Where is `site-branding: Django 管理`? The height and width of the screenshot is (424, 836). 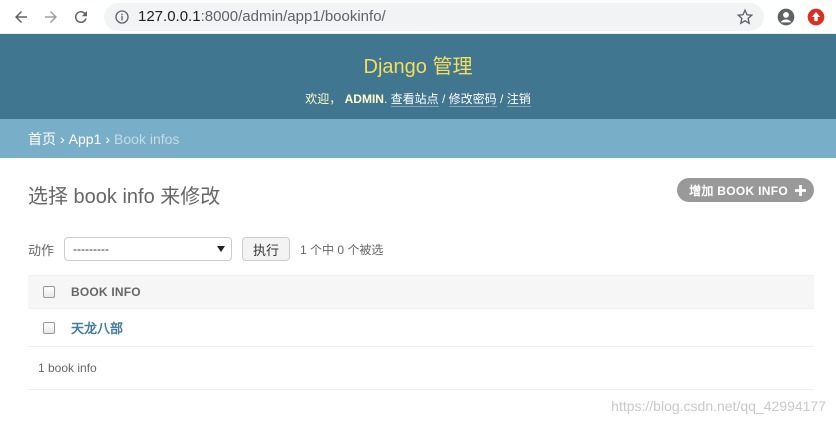 site-branding: Django 管理 is located at coordinates (418, 64).